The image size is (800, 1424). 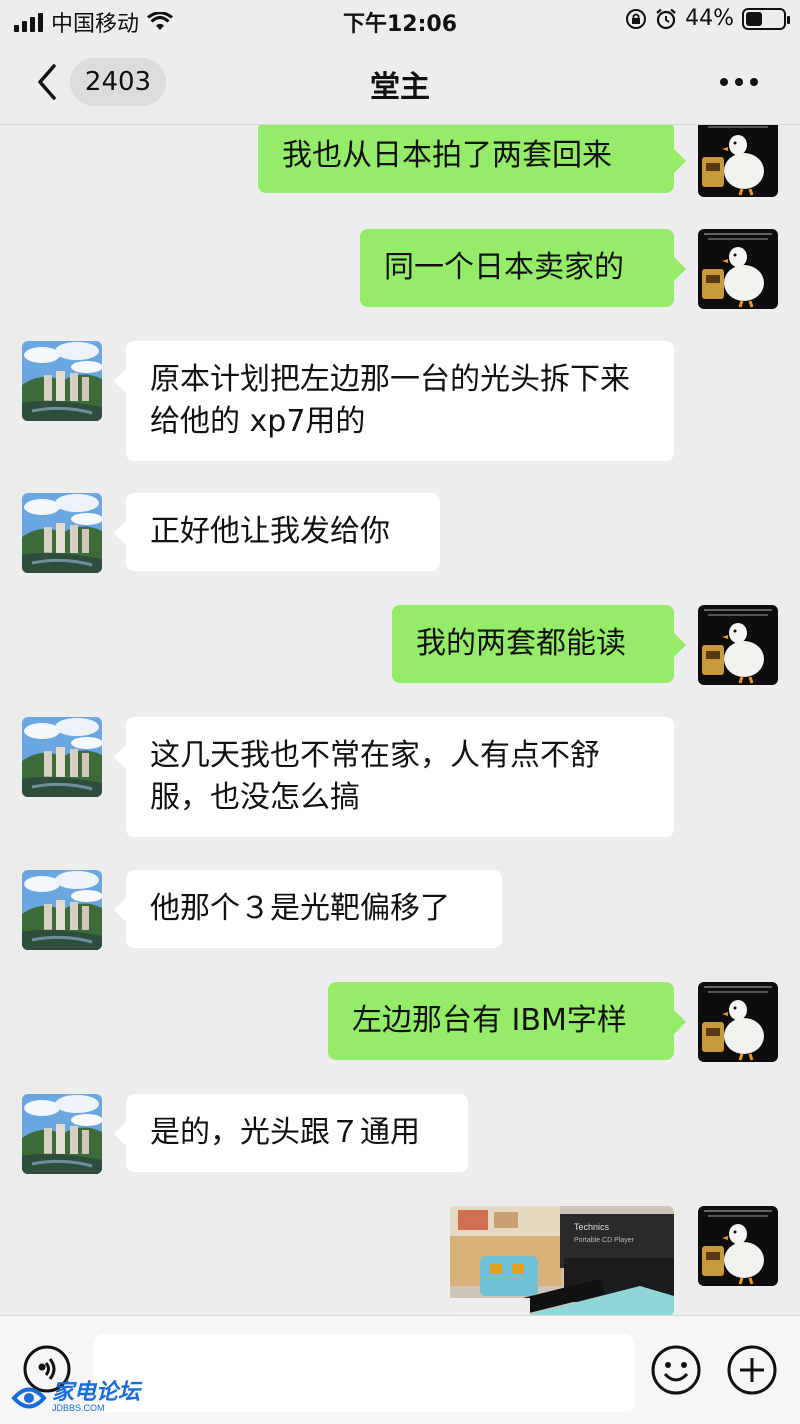 What do you see at coordinates (592, 1227) in the screenshot?
I see `photo-brand-label: Technics` at bounding box center [592, 1227].